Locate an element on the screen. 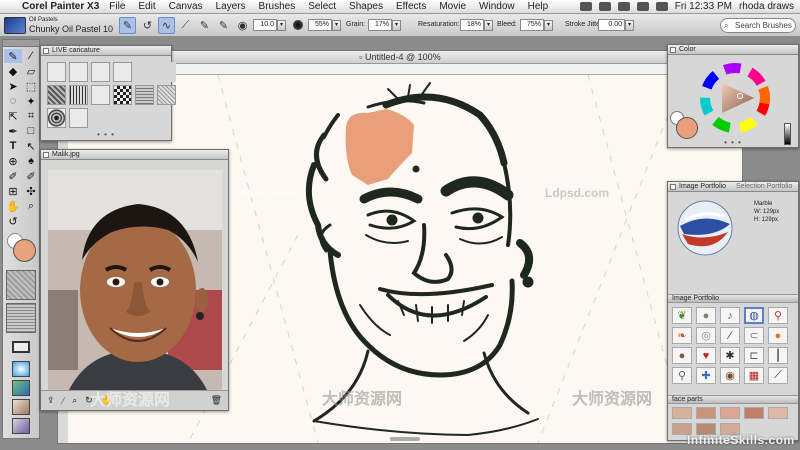 Image resolution: width=800 pixels, height=450 pixels. dropper-tool-icon: ⁄ is located at coordinates (31, 56).